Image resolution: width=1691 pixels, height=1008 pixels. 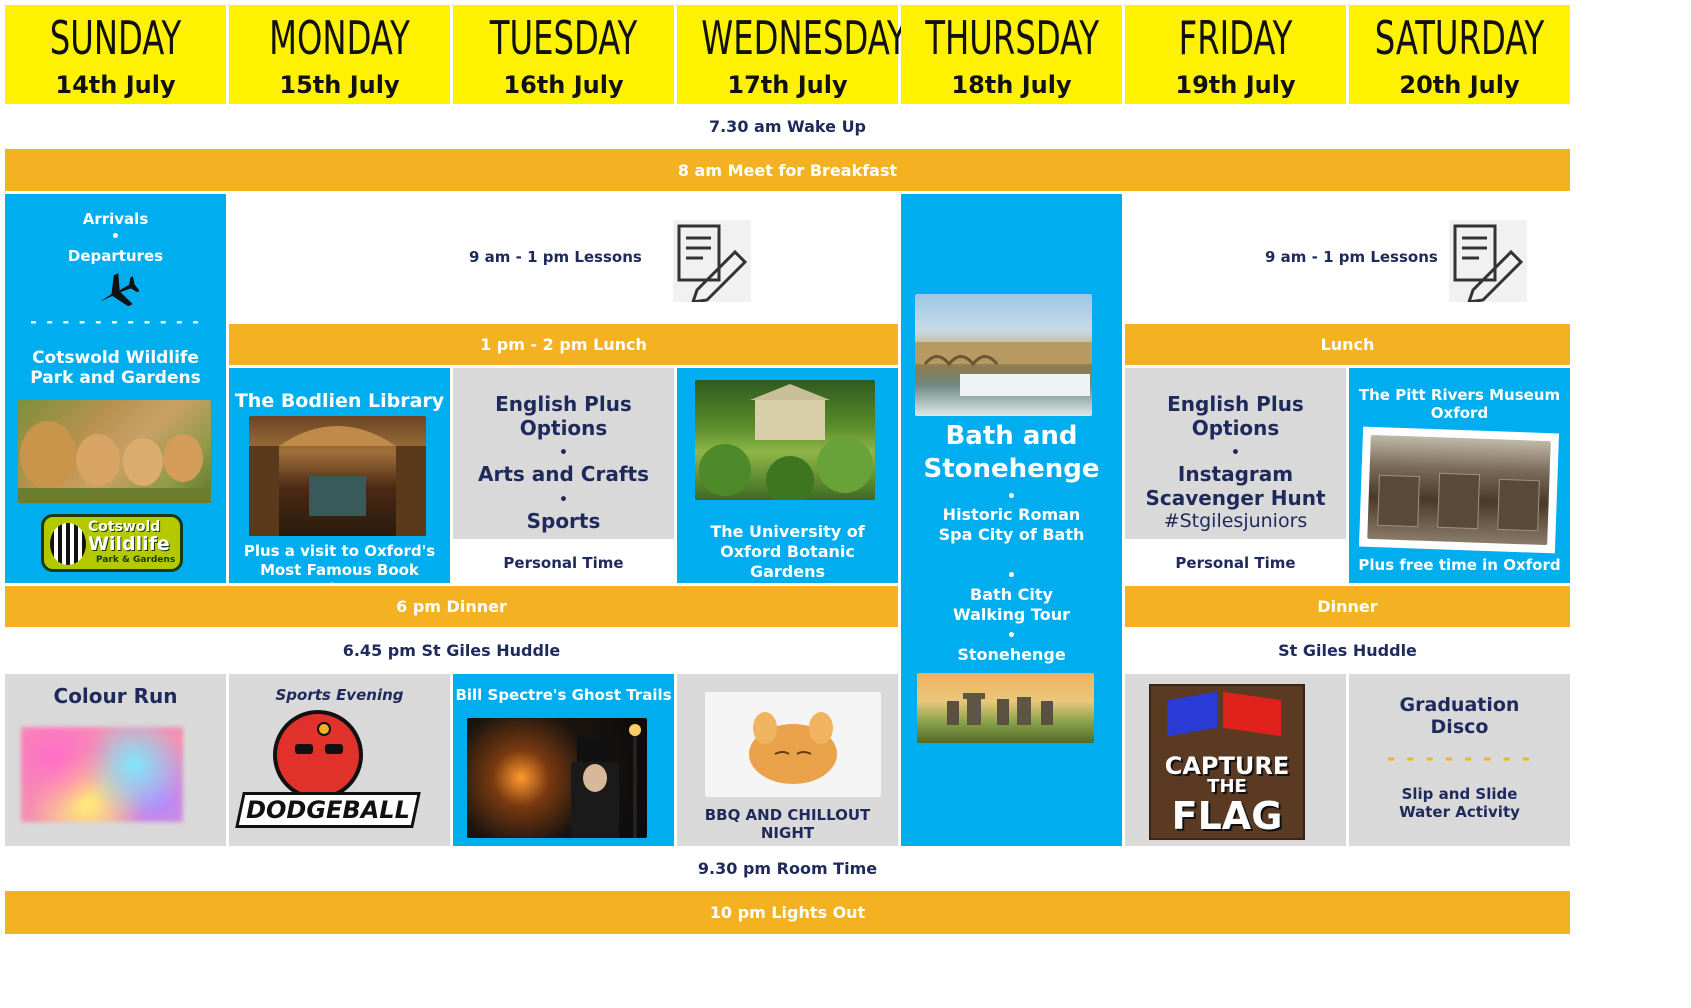 I want to click on wildlife-park-title: Cotswold Wildlife Park and Gardens, so click(x=115, y=366).